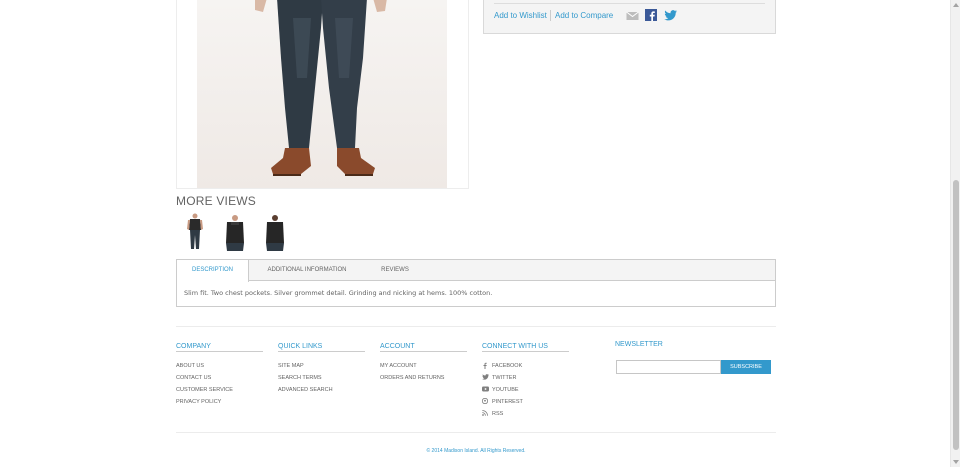 The image size is (960, 467). What do you see at coordinates (321, 380) in the screenshot?
I see `footer-link-search-terms: Search Terms` at bounding box center [321, 380].